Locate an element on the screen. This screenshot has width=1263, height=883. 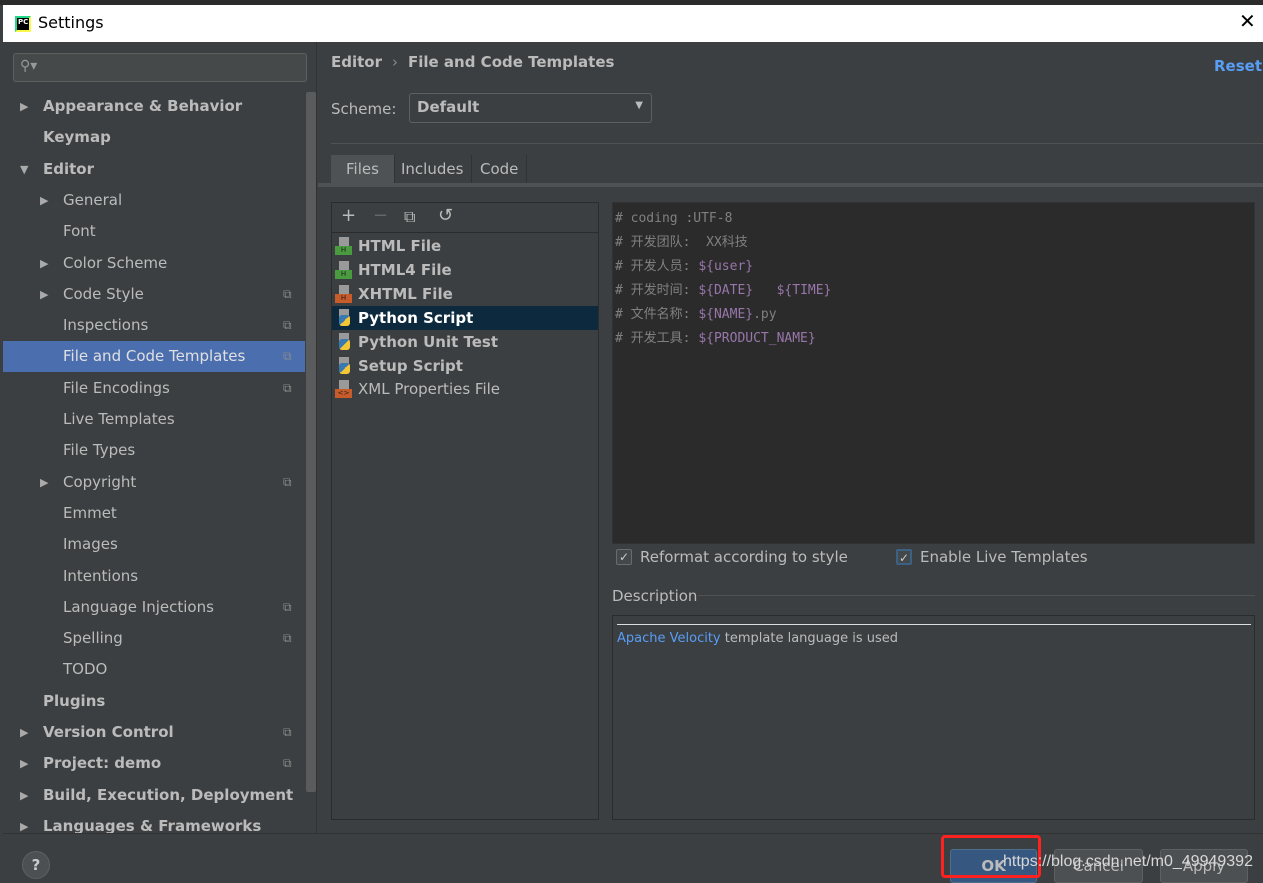
add-icon: + is located at coordinates (348, 215).